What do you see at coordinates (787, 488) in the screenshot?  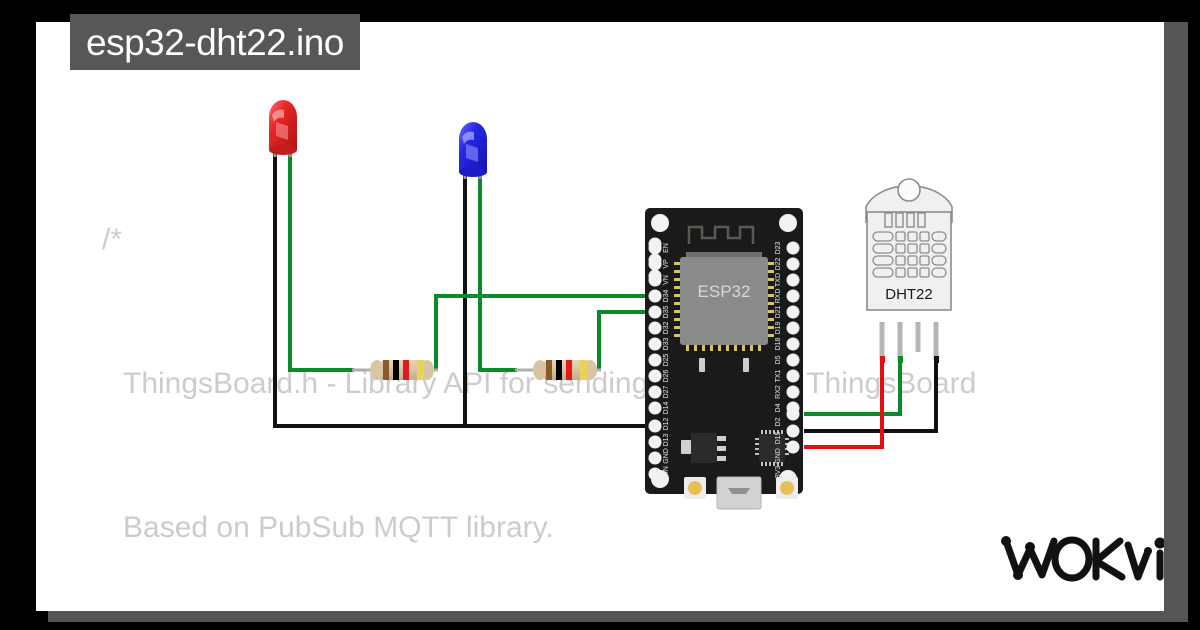 I see `board-button-en` at bounding box center [787, 488].